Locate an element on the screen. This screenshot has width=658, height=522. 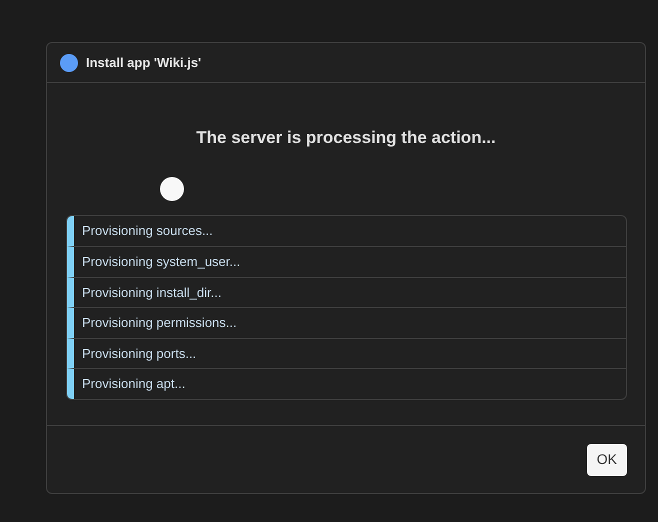
ok-button: OK is located at coordinates (606, 460).